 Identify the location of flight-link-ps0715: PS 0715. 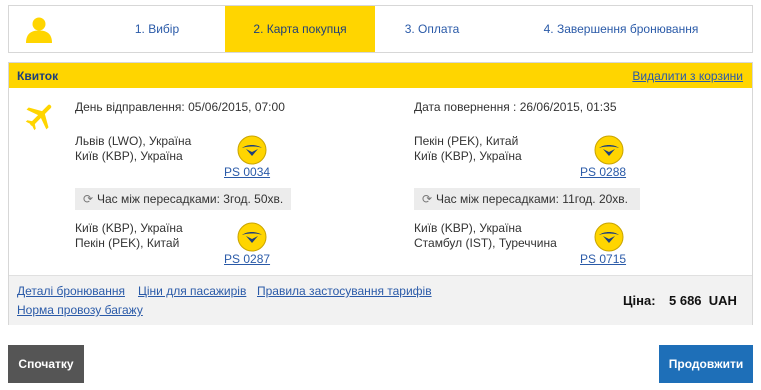
(603, 259).